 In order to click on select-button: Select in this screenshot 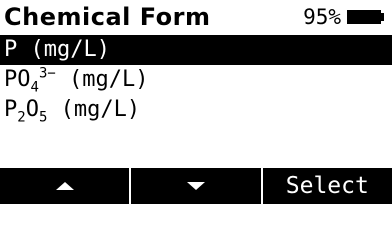, I will do `click(326, 186)`.